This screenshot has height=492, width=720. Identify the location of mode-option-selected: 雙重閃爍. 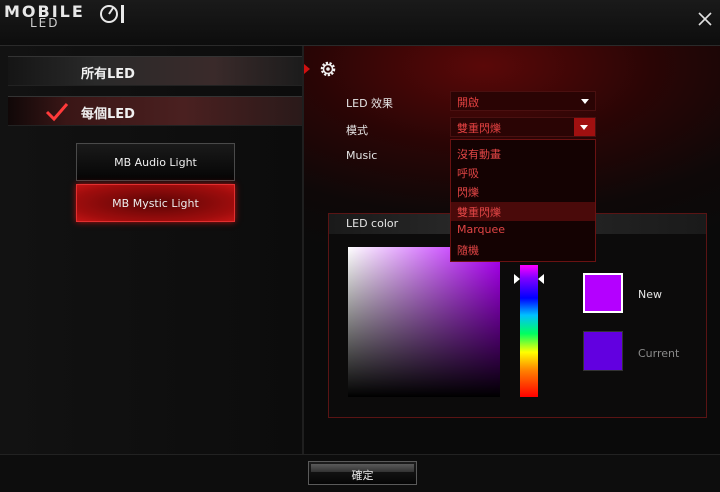
(523, 211).